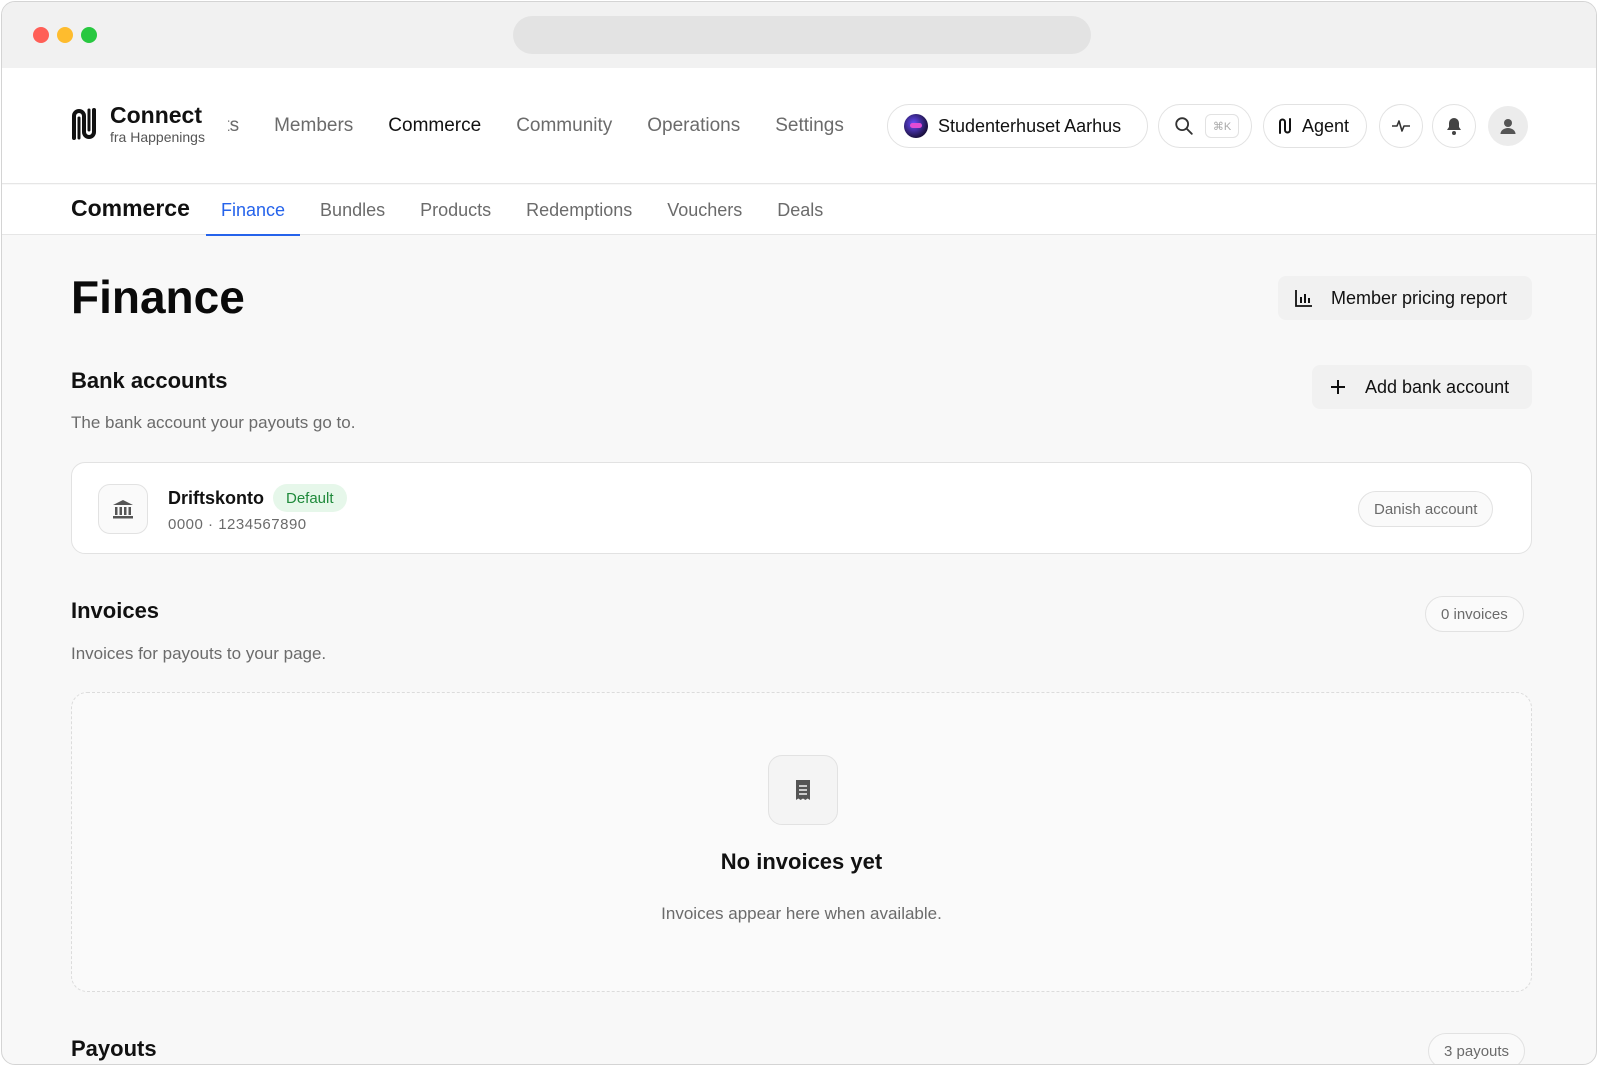 The width and height of the screenshot is (1600, 1066). Describe the element at coordinates (84, 124) in the screenshot. I see `connect-logo-icon` at that location.